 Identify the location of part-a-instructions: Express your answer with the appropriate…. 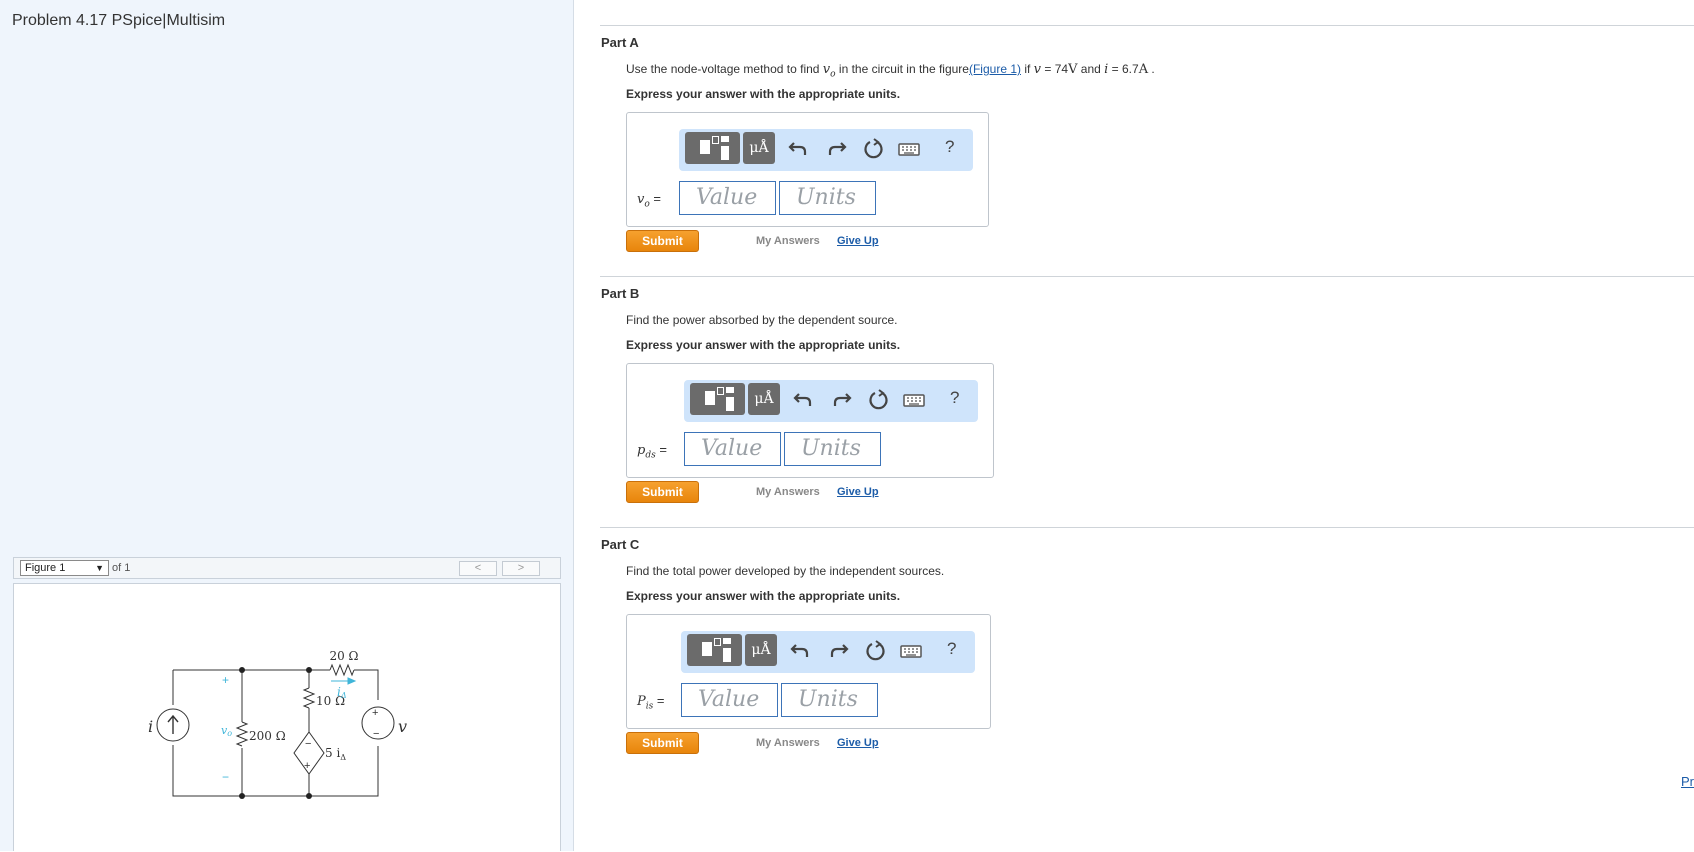
(763, 94).